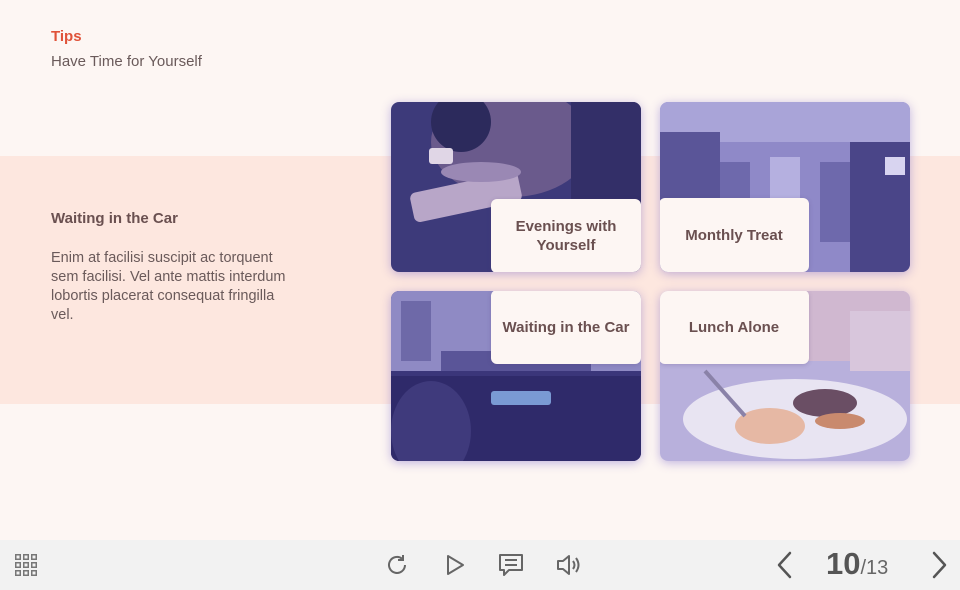 This screenshot has width=960, height=590. I want to click on tips-label: Tips, so click(66, 36).